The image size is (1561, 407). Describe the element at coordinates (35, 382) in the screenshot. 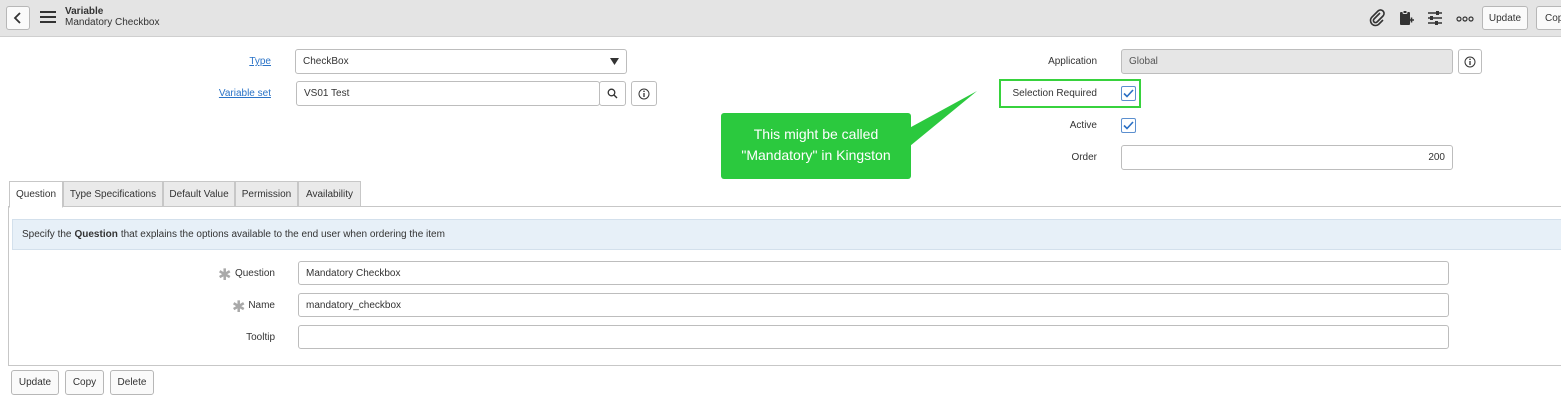

I see `footer-update-button: Update` at that location.